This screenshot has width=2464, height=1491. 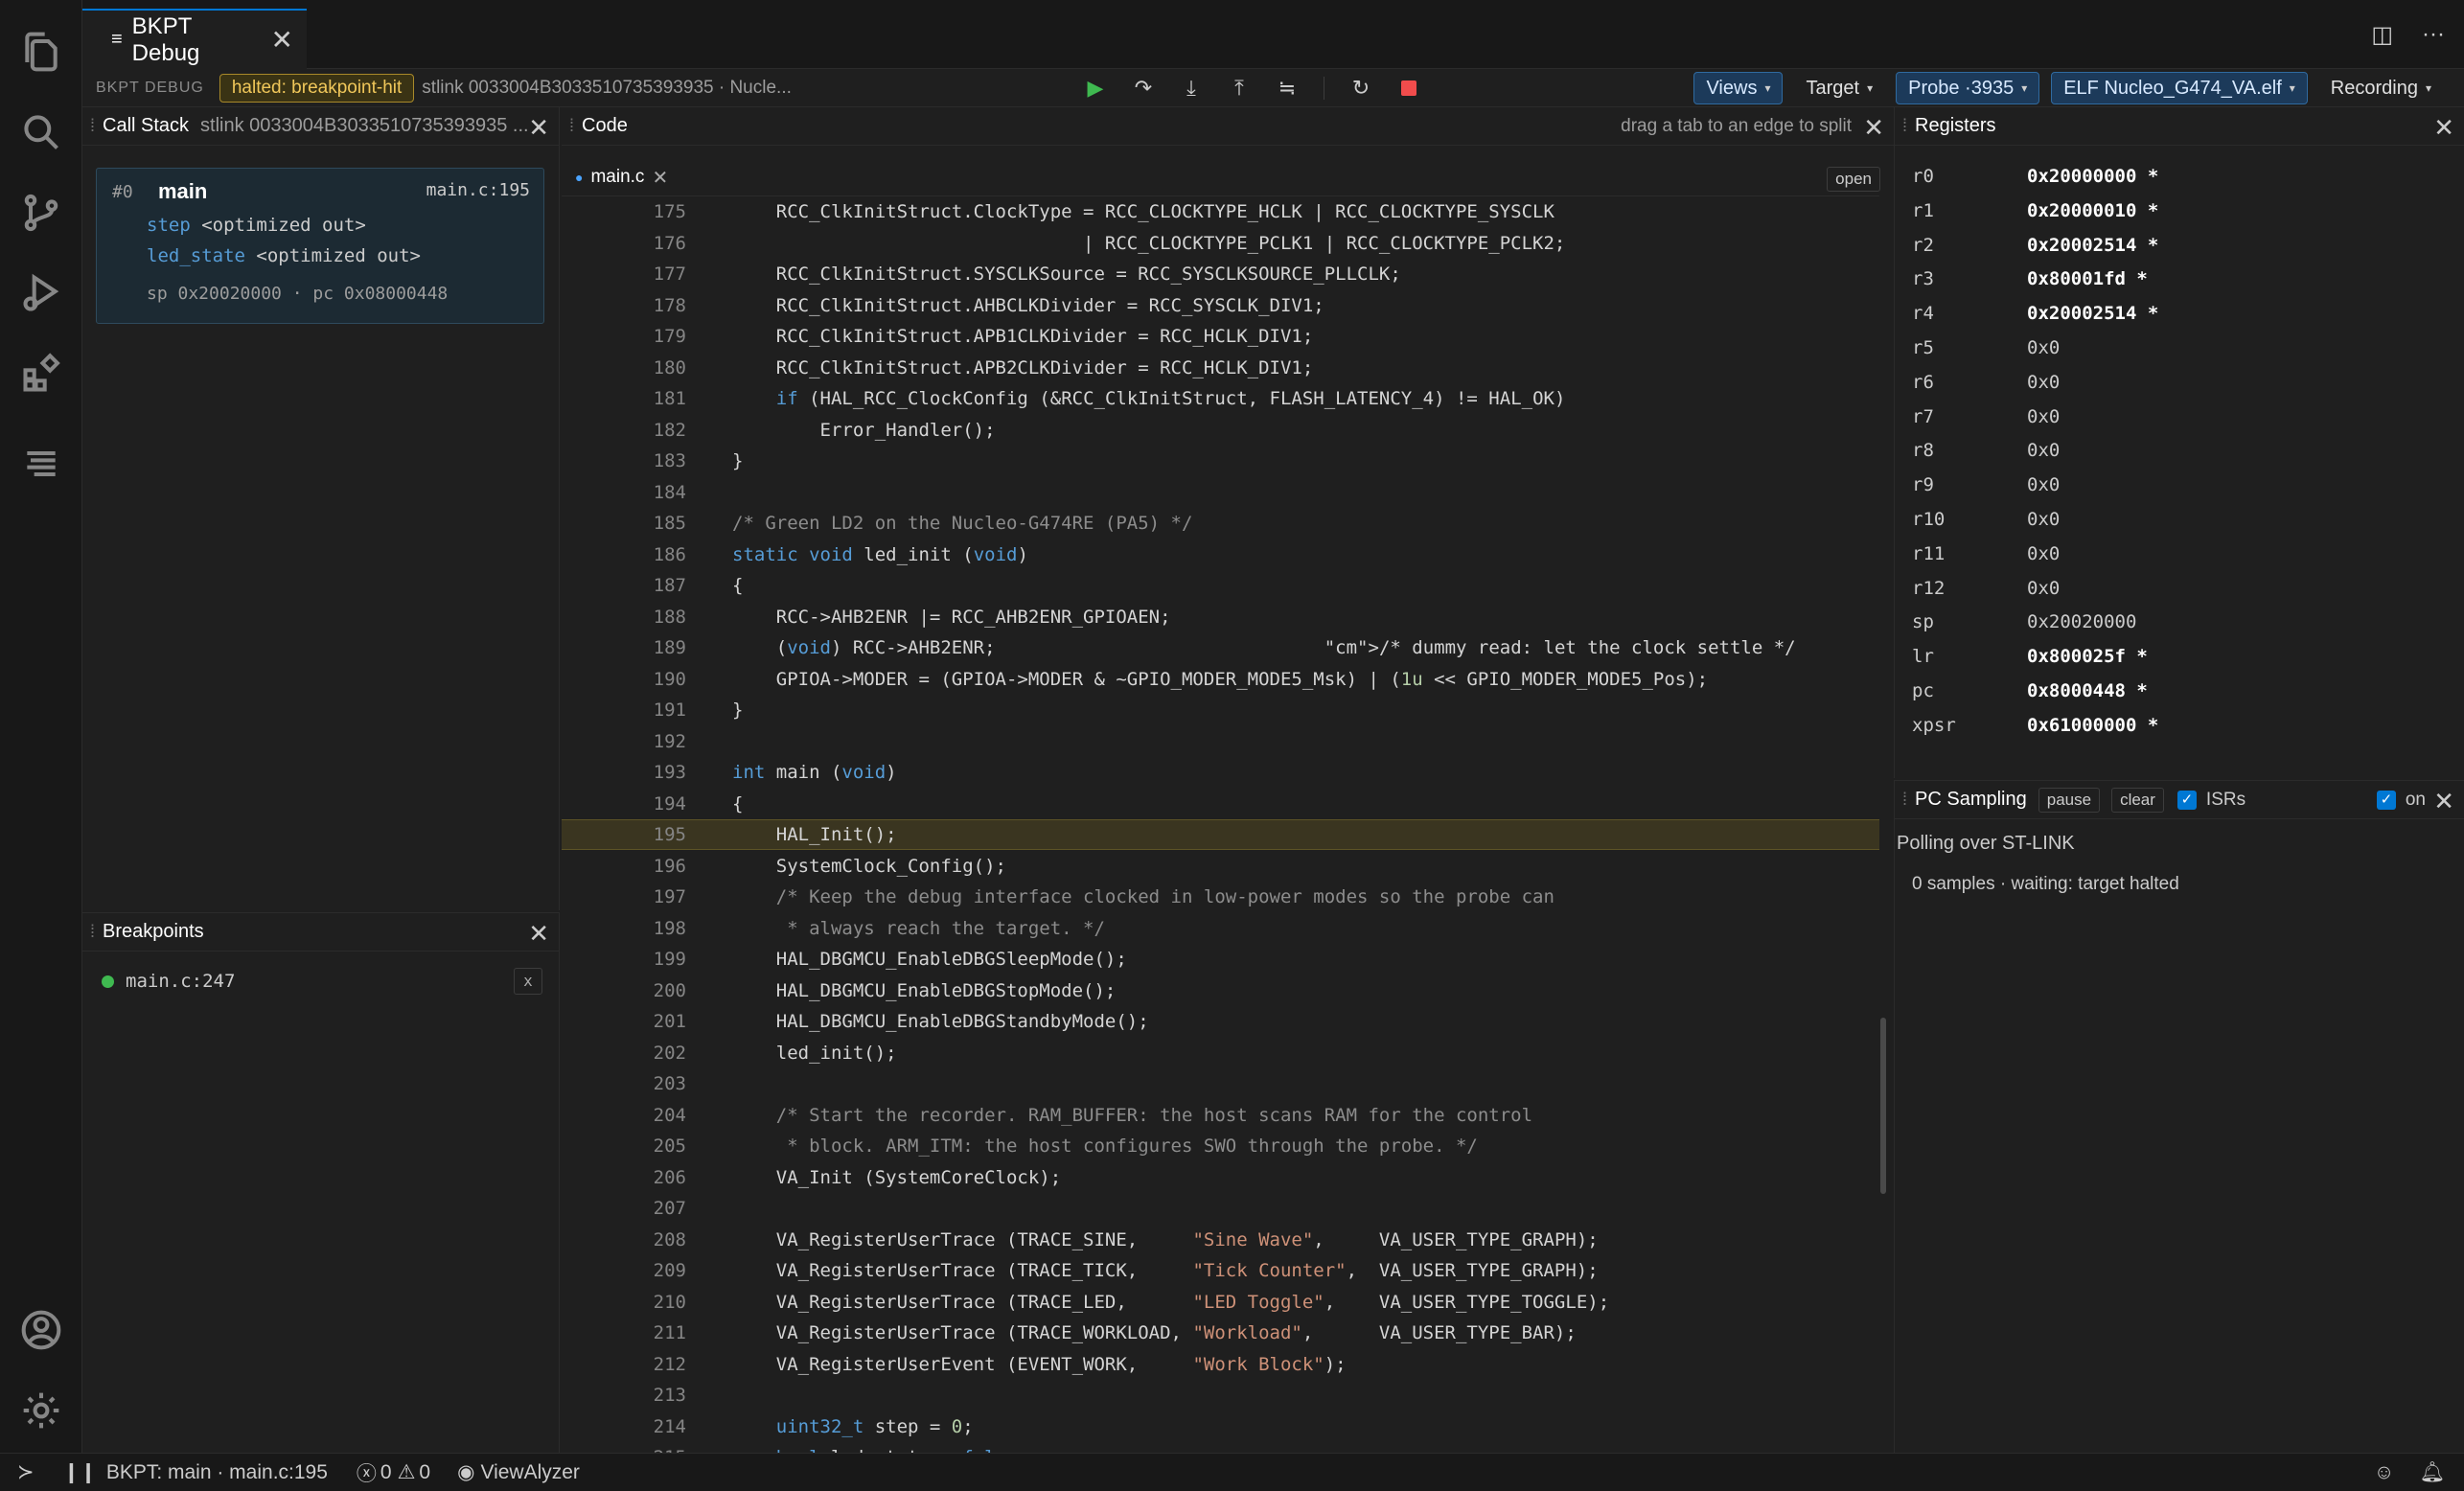 What do you see at coordinates (2170, 450) in the screenshot?
I see `register-row: r8 0x0` at bounding box center [2170, 450].